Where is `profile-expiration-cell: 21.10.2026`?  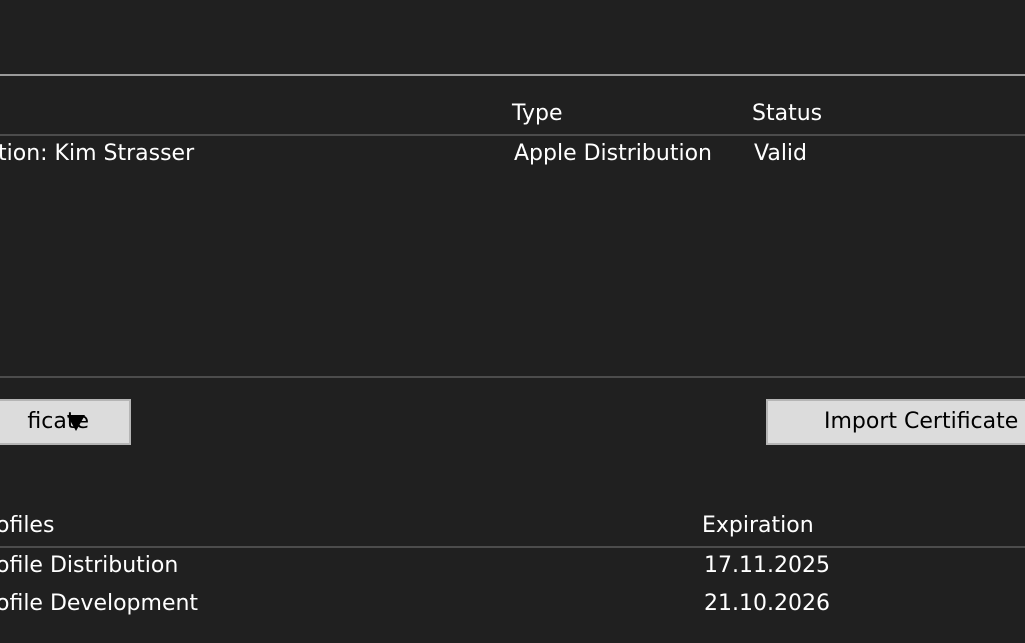 profile-expiration-cell: 21.10.2026 is located at coordinates (767, 603).